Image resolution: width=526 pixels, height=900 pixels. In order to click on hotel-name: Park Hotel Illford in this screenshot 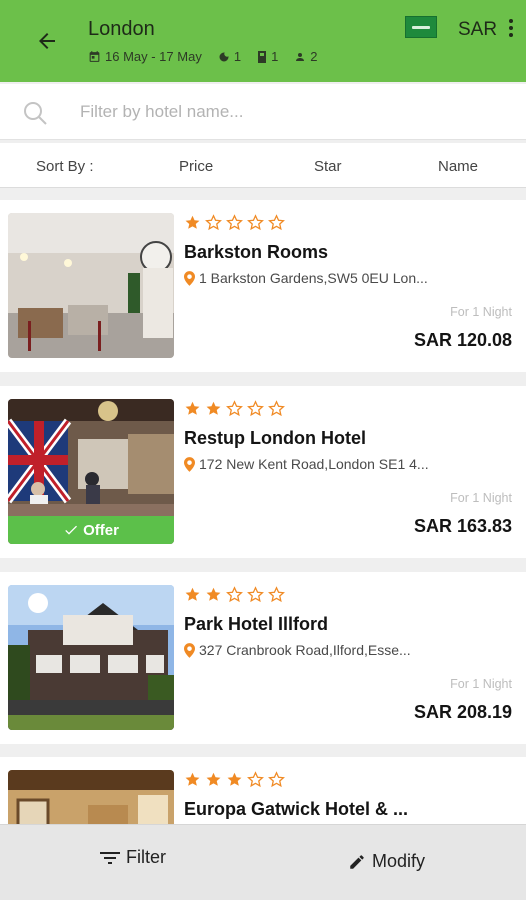, I will do `click(256, 624)`.